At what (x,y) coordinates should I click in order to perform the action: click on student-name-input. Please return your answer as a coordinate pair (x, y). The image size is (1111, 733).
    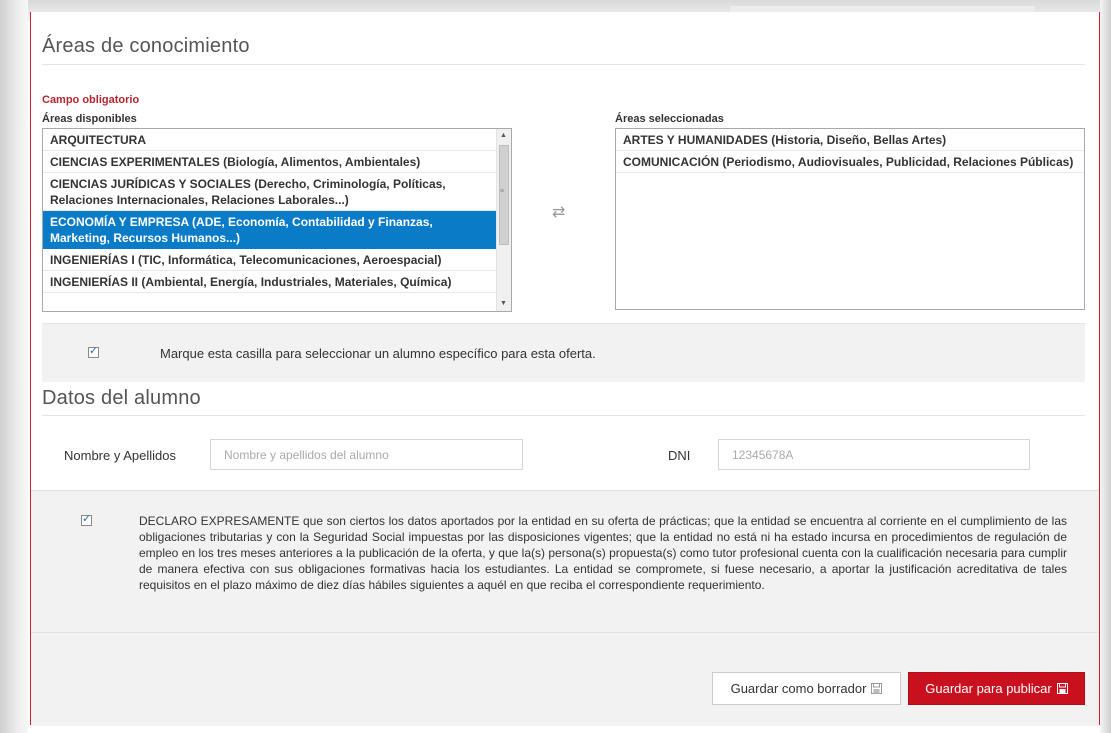
    Looking at the image, I should click on (366, 454).